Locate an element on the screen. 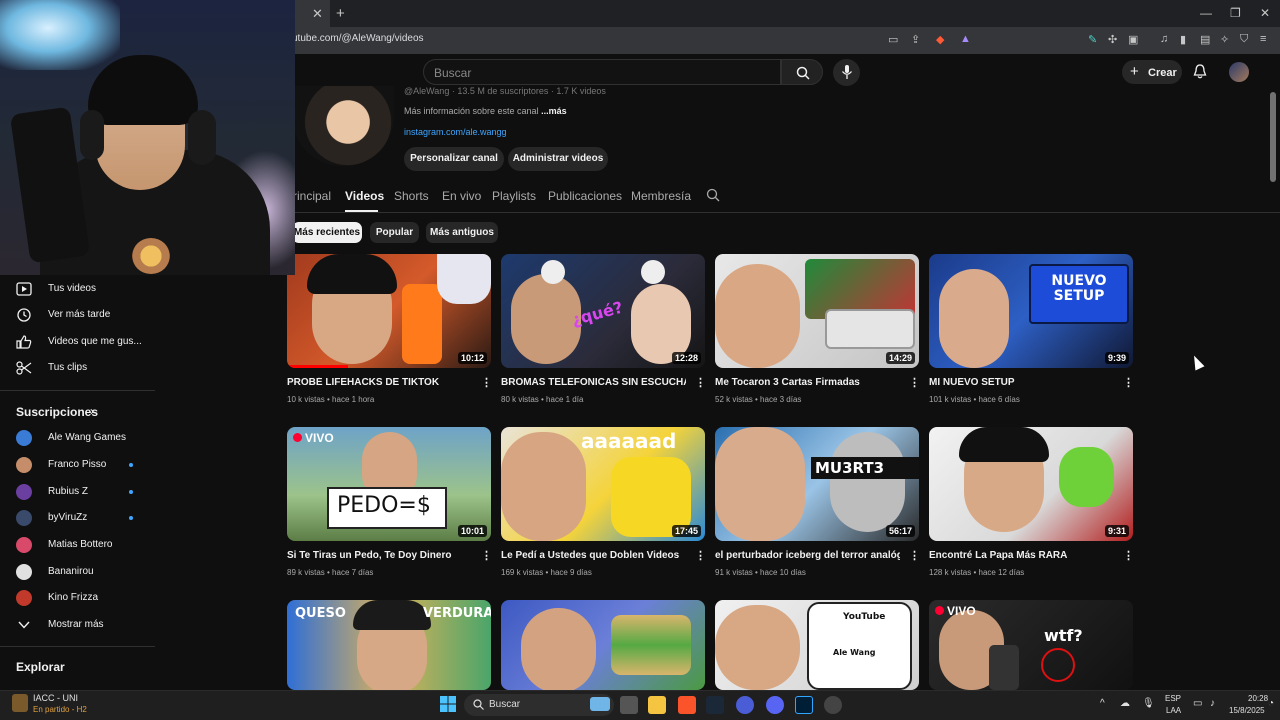 This screenshot has width=1280, height=720. video-title: MI NUEVO SETUP is located at coordinates (1021, 382).